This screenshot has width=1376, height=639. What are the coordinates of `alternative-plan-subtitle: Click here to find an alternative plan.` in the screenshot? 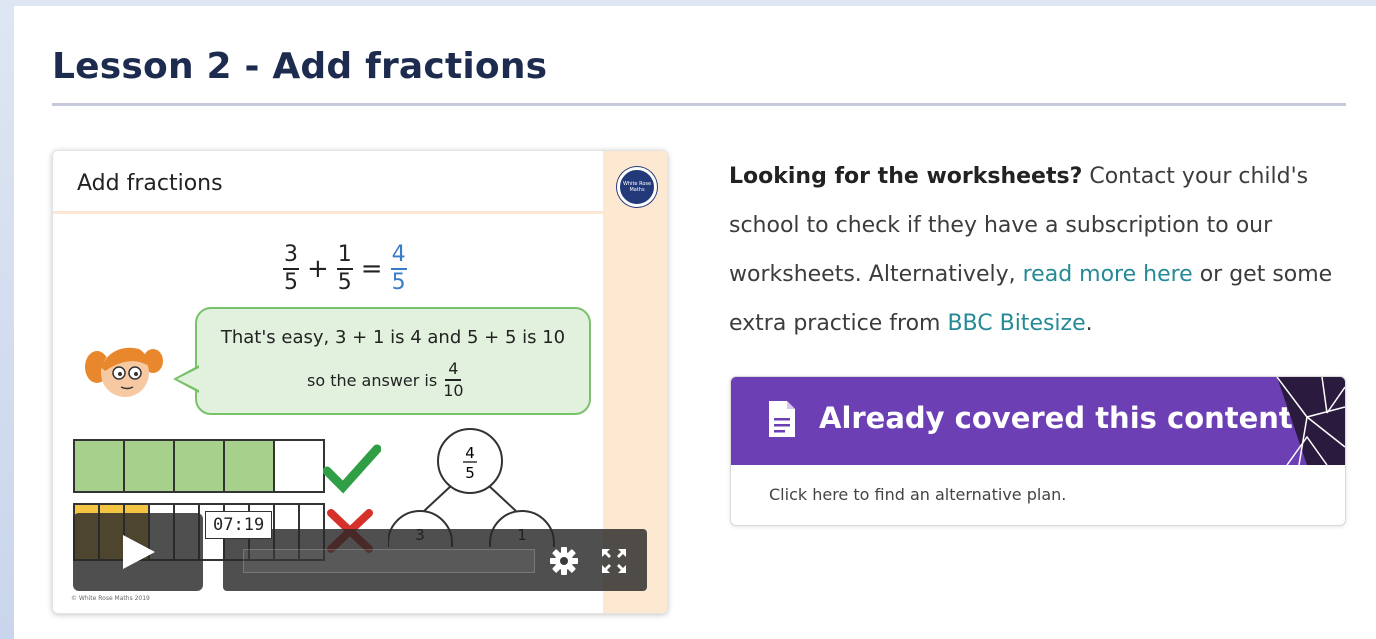 It's located at (918, 494).